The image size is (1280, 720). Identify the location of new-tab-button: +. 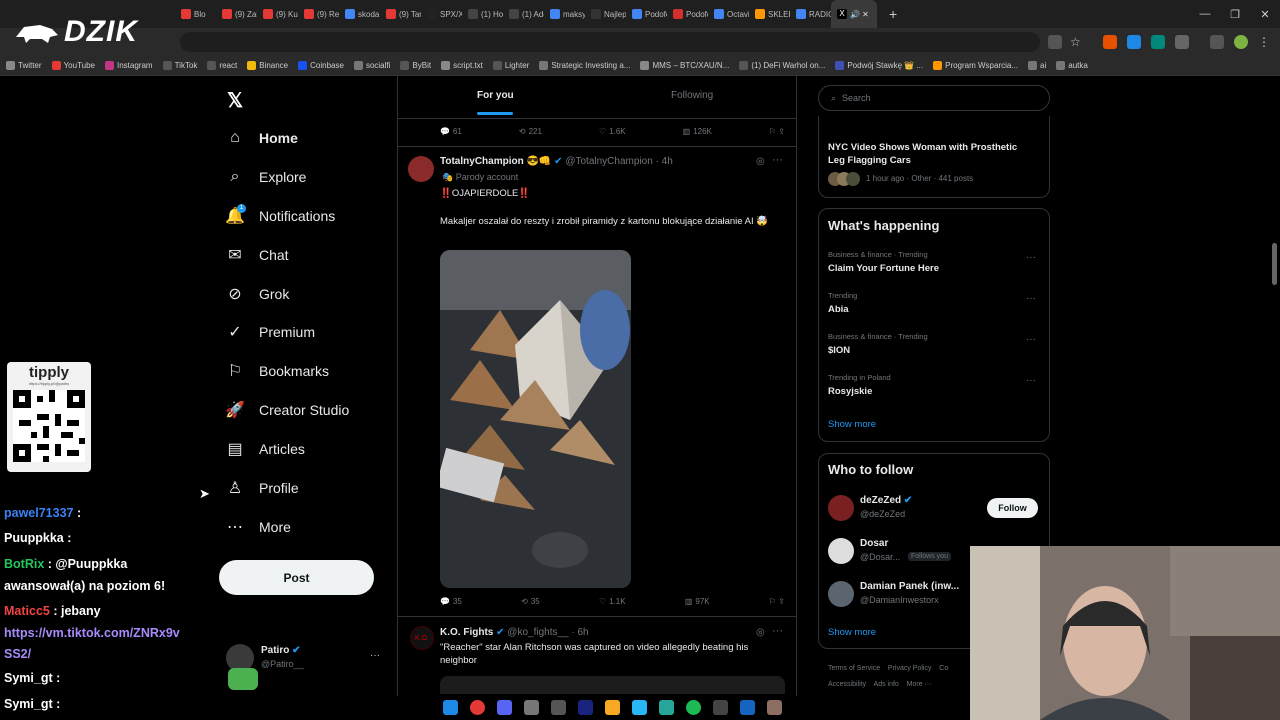
(893, 14).